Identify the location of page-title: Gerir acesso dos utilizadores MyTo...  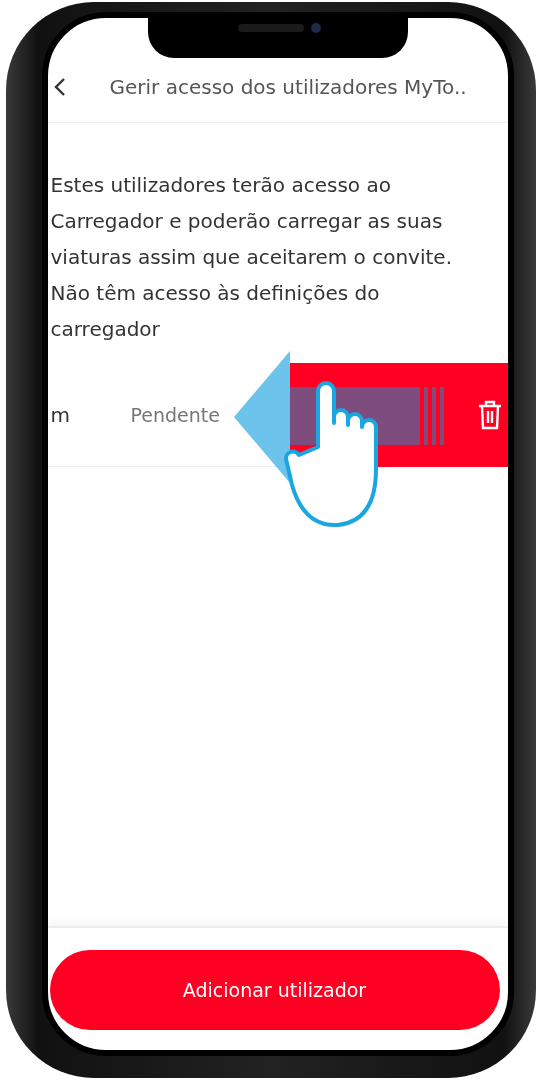
(288, 87).